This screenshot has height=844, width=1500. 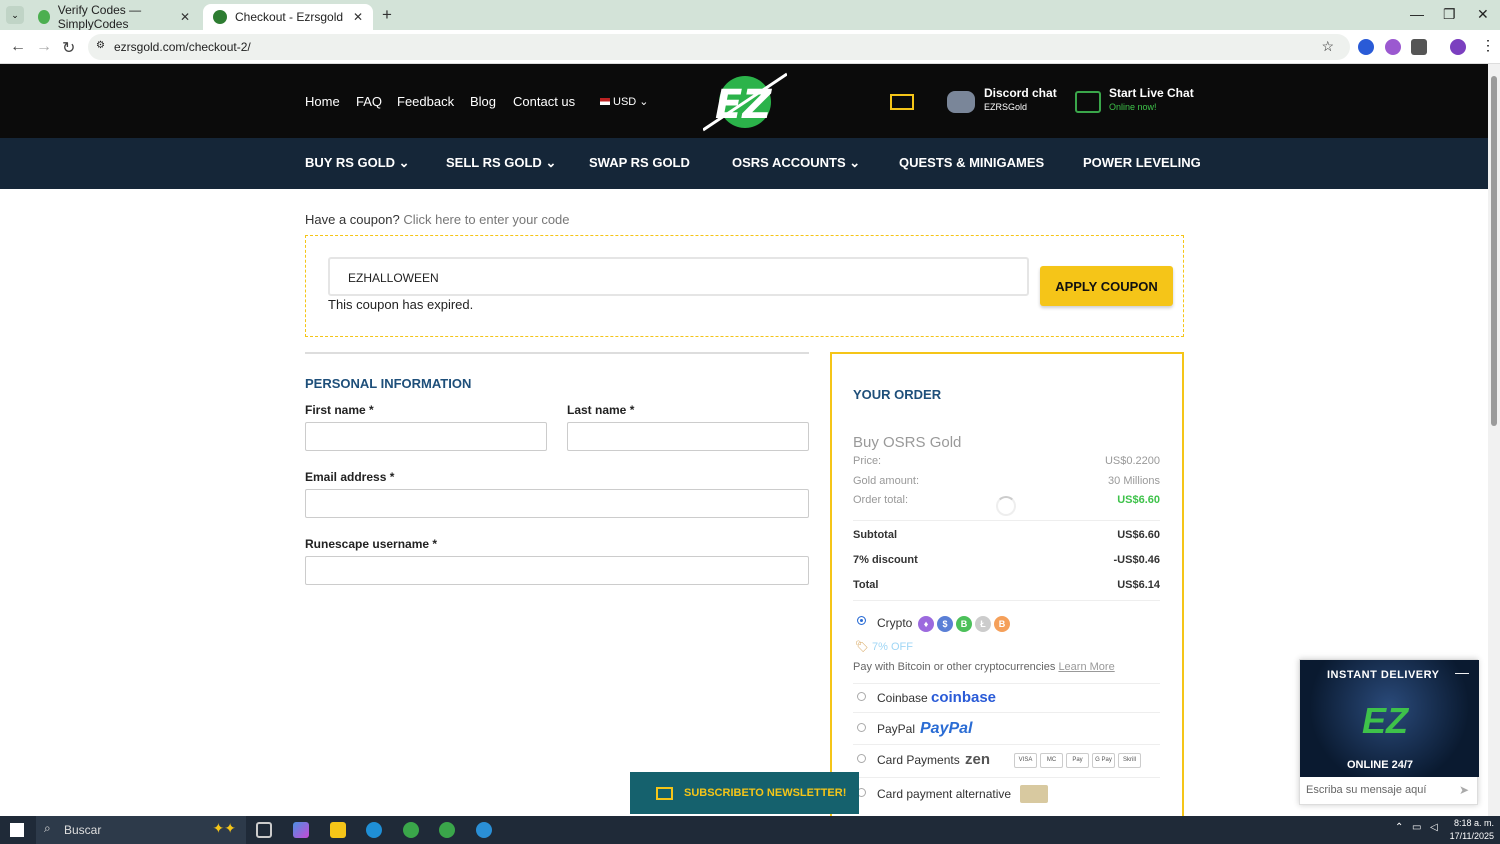 What do you see at coordinates (1051, 760) in the screenshot?
I see `mastercard-icon: MC` at bounding box center [1051, 760].